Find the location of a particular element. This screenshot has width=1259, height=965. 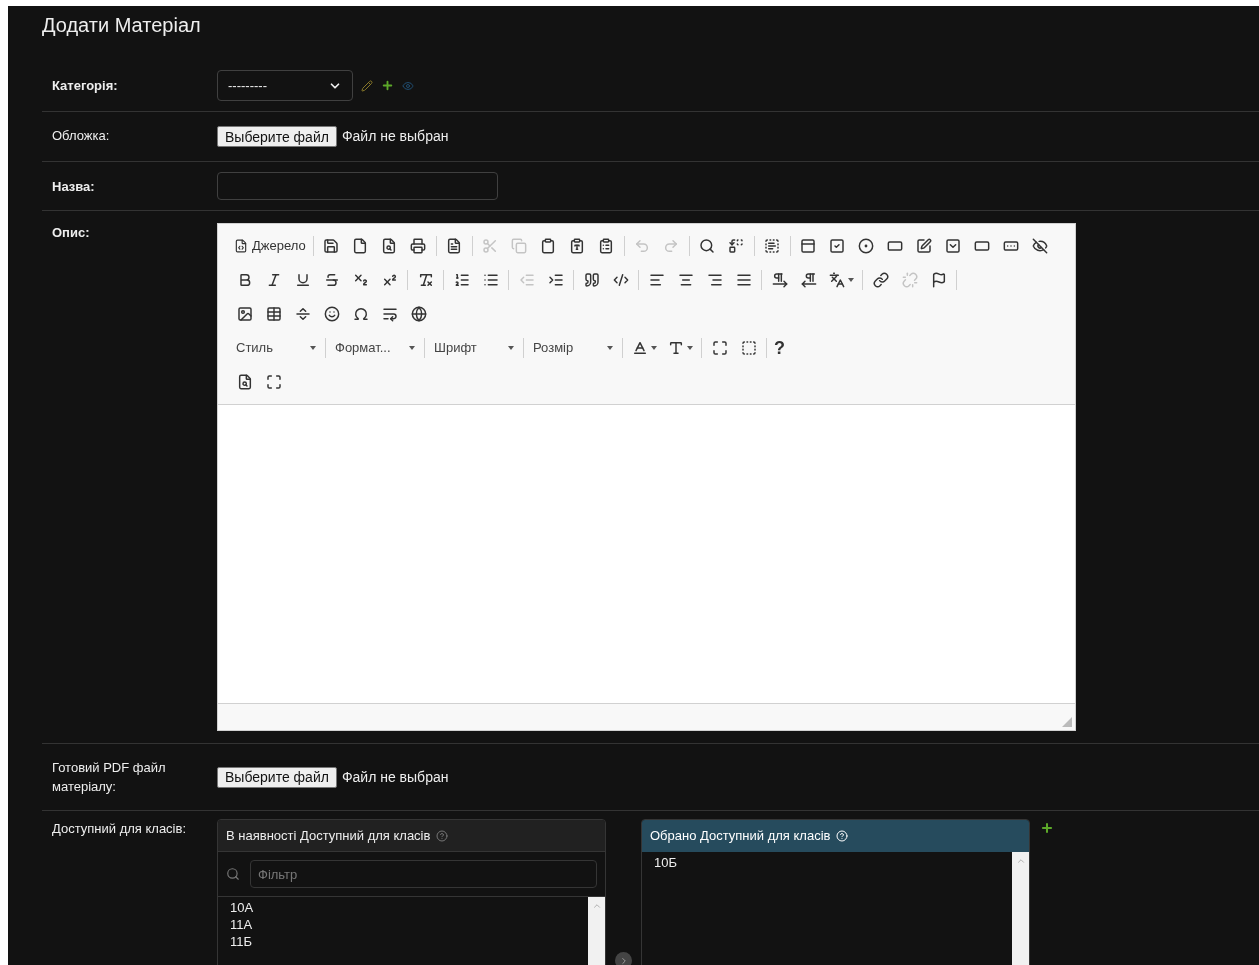

paste-text-icon is located at coordinates (577, 246).